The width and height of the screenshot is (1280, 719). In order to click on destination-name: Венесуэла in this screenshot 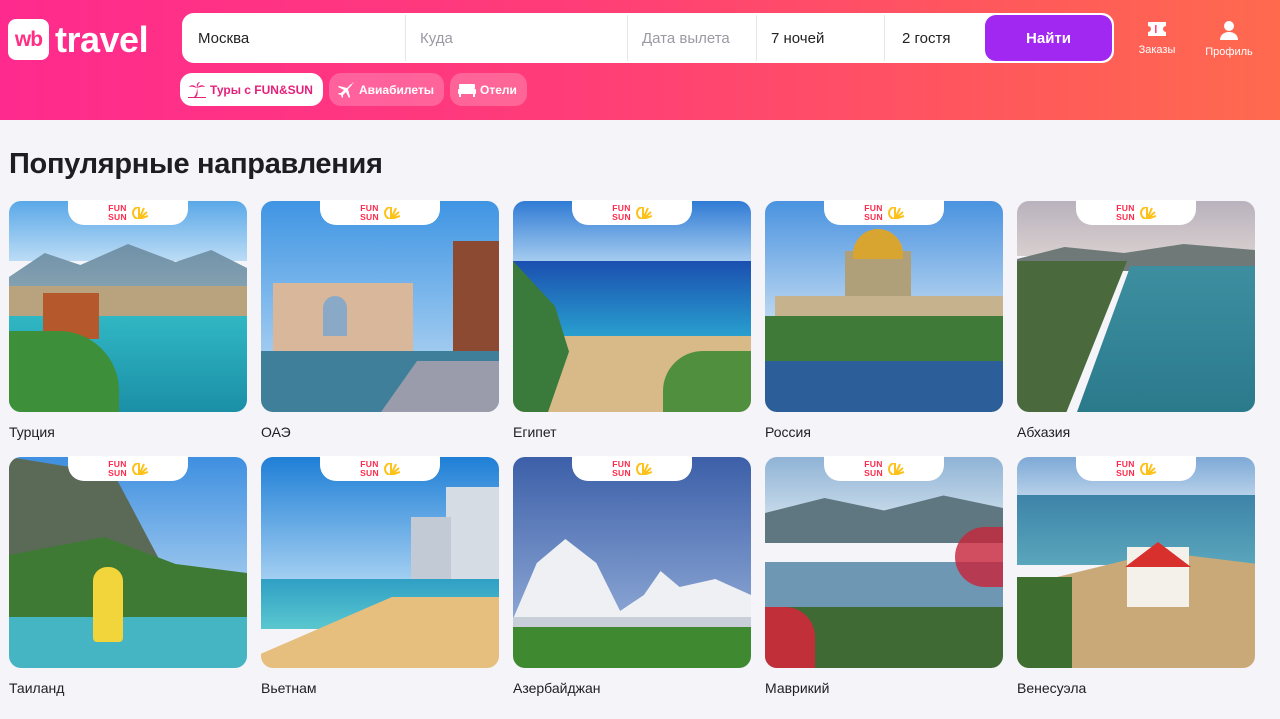, I will do `click(1052, 688)`.